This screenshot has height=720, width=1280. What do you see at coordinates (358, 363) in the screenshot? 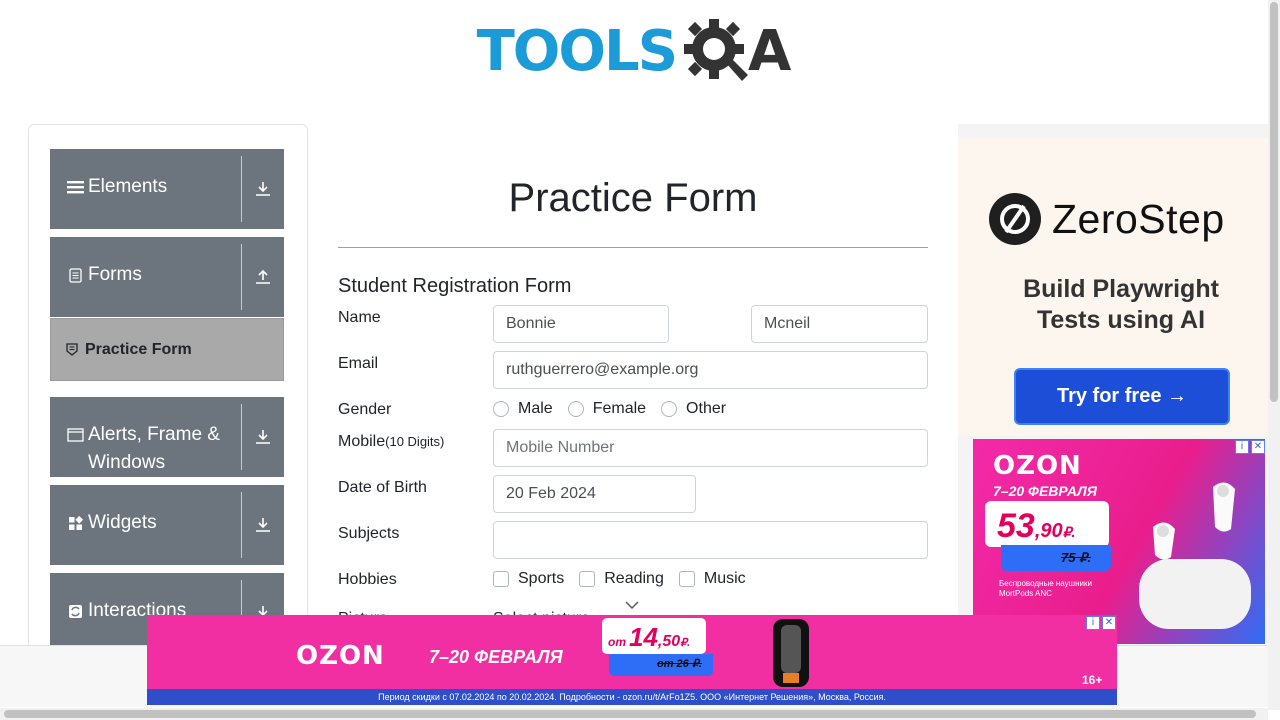
I see `email-label: Email` at bounding box center [358, 363].